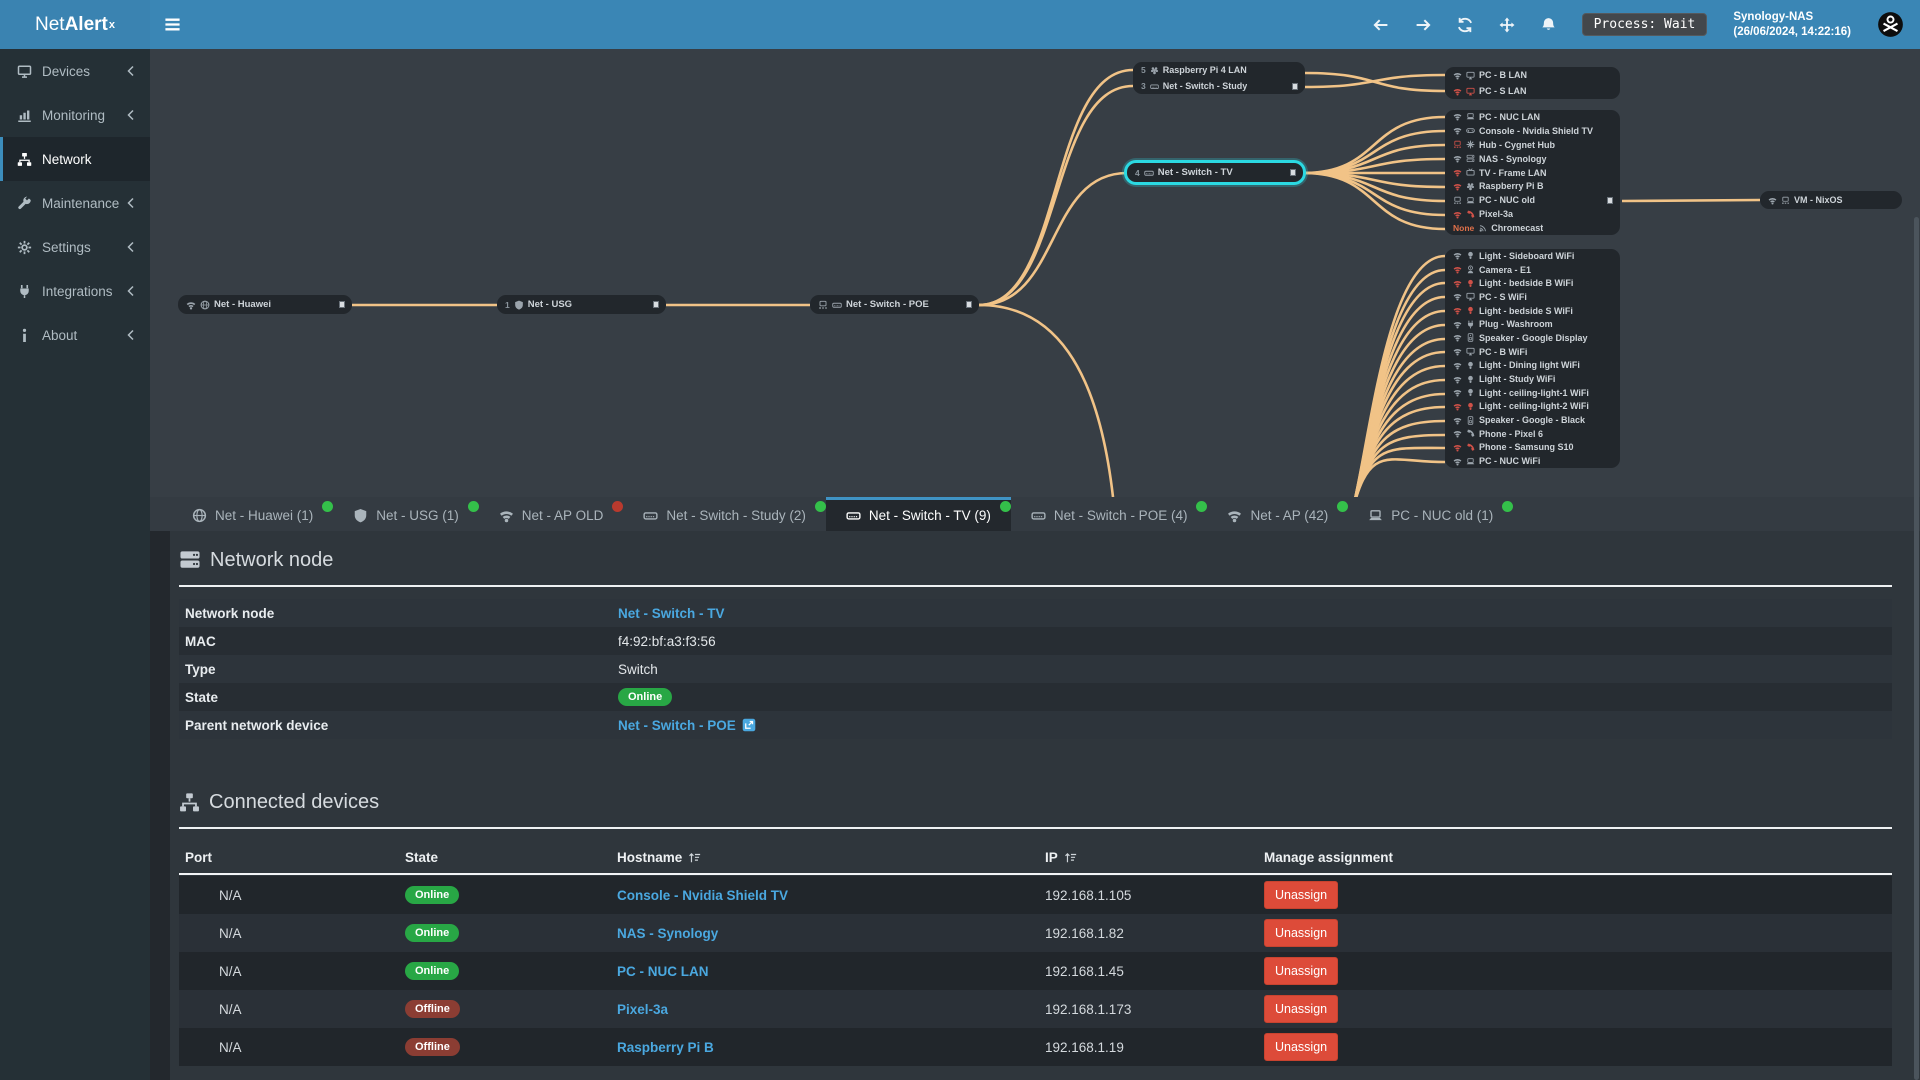  I want to click on hostname-link: PC - NUC LAN, so click(663, 971).